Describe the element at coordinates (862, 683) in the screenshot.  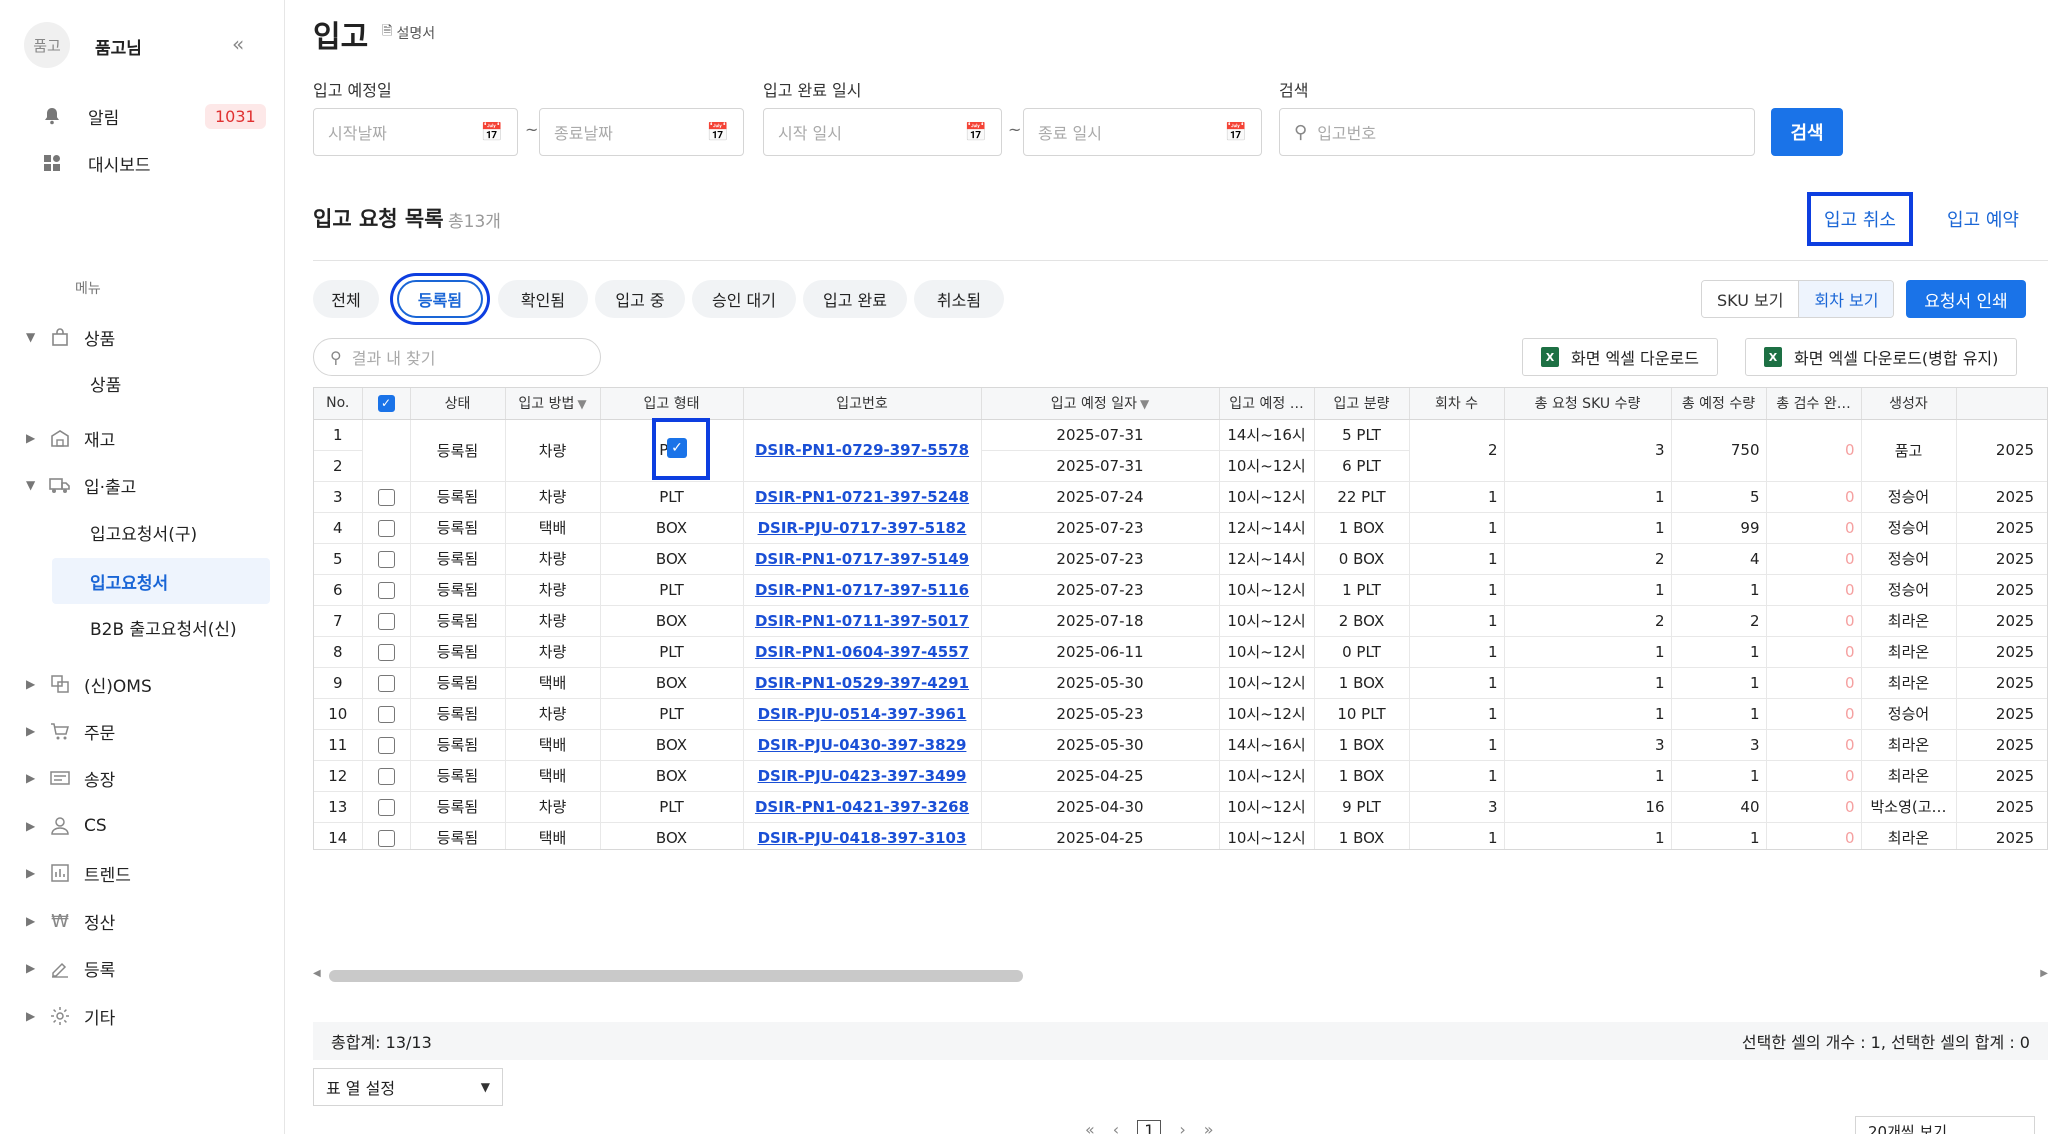
I see `cell-number-link: DSIR-PN1-0529-397-4291` at that location.